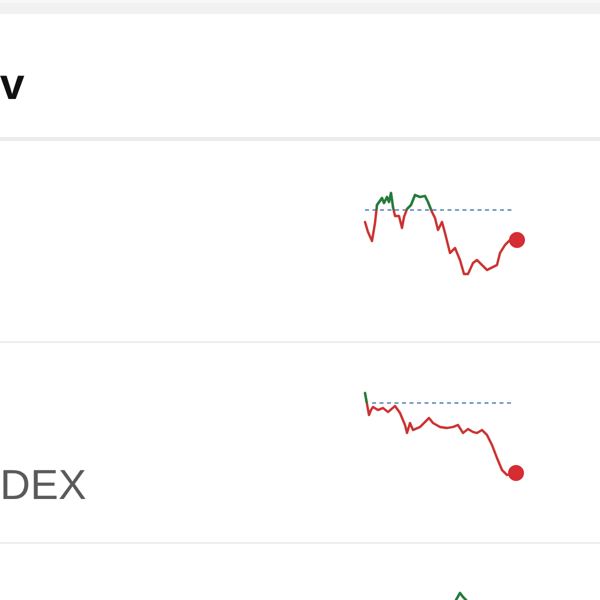 This screenshot has width=600, height=600. I want to click on row-label: DEX, so click(43, 485).